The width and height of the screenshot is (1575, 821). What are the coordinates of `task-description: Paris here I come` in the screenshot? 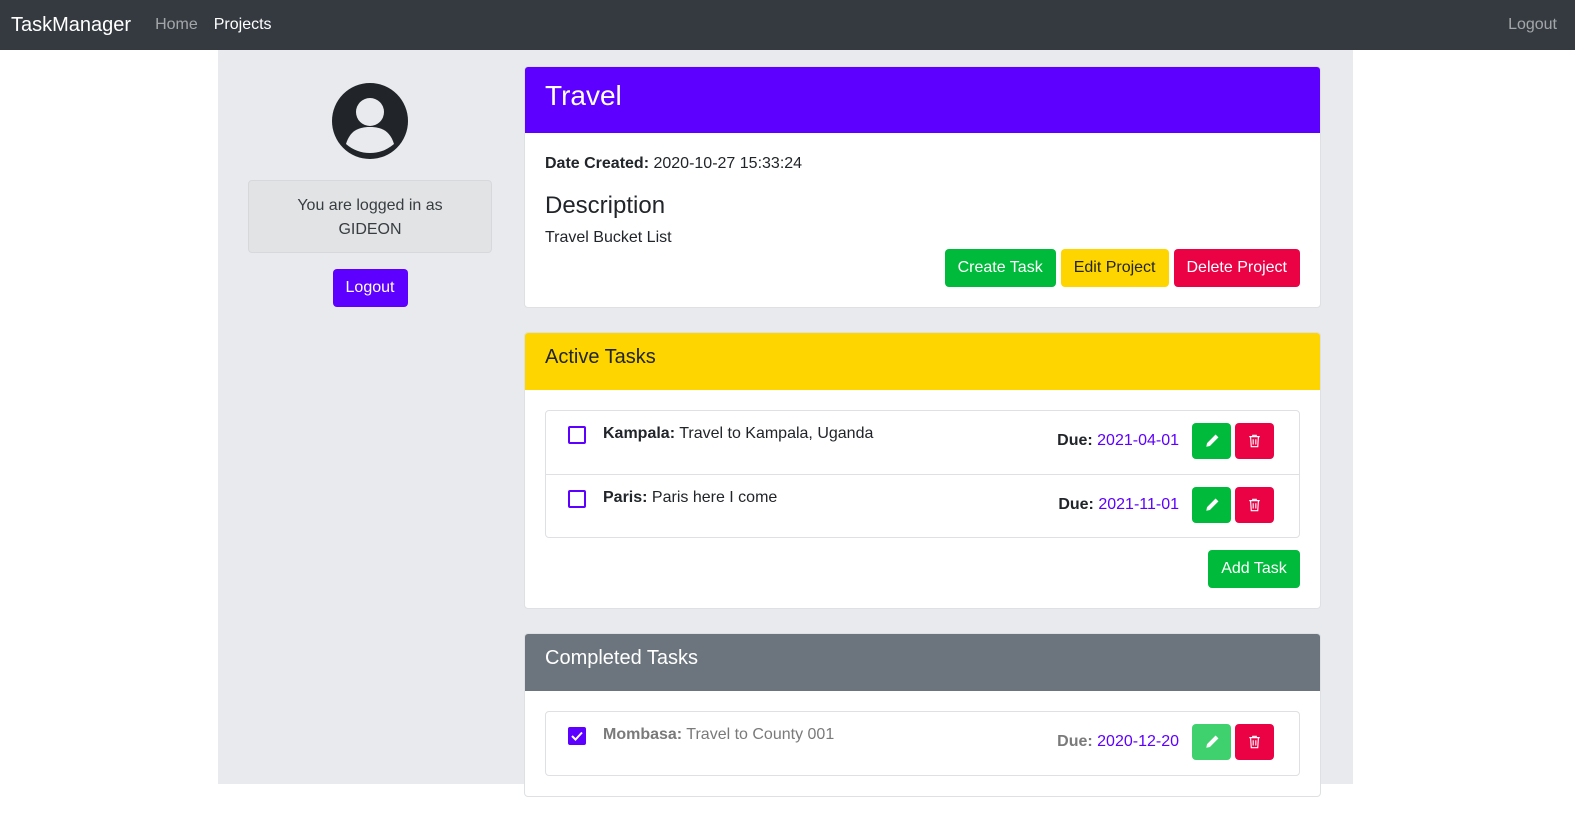 It's located at (714, 497).